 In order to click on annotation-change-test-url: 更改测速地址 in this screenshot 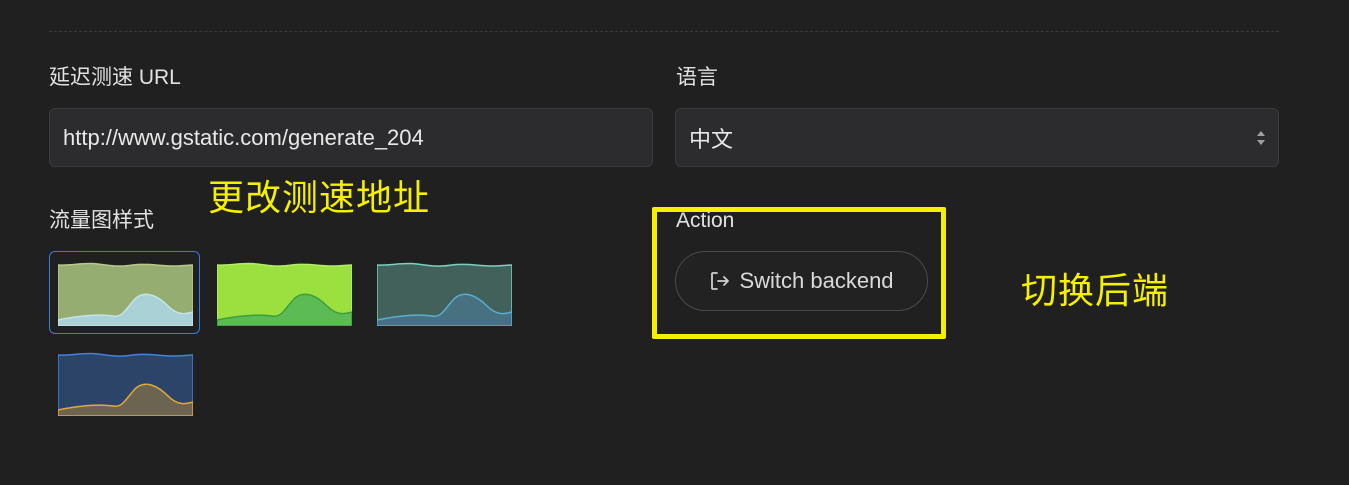, I will do `click(319, 197)`.